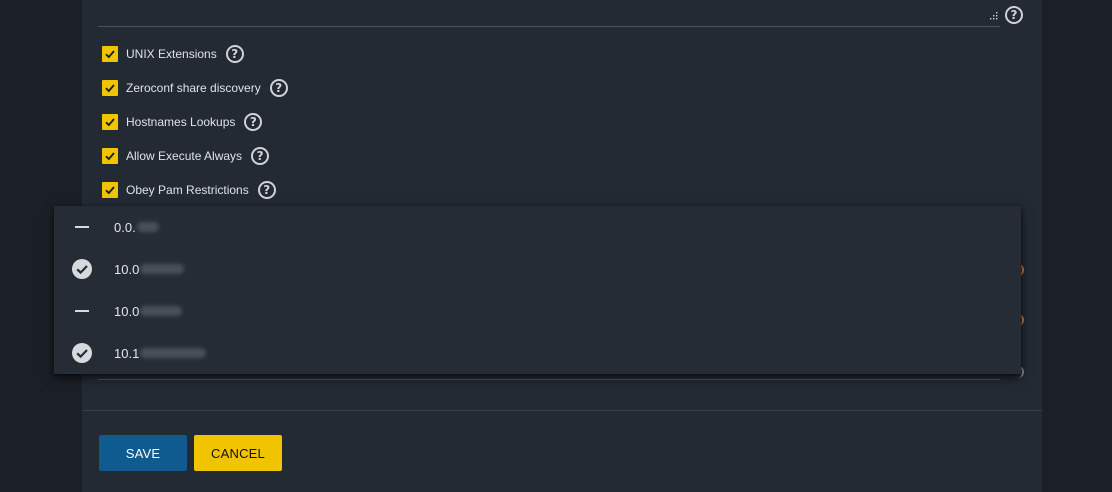 The width and height of the screenshot is (1112, 492). Describe the element at coordinates (127, 353) in the screenshot. I see `option-label: 10.1` at that location.